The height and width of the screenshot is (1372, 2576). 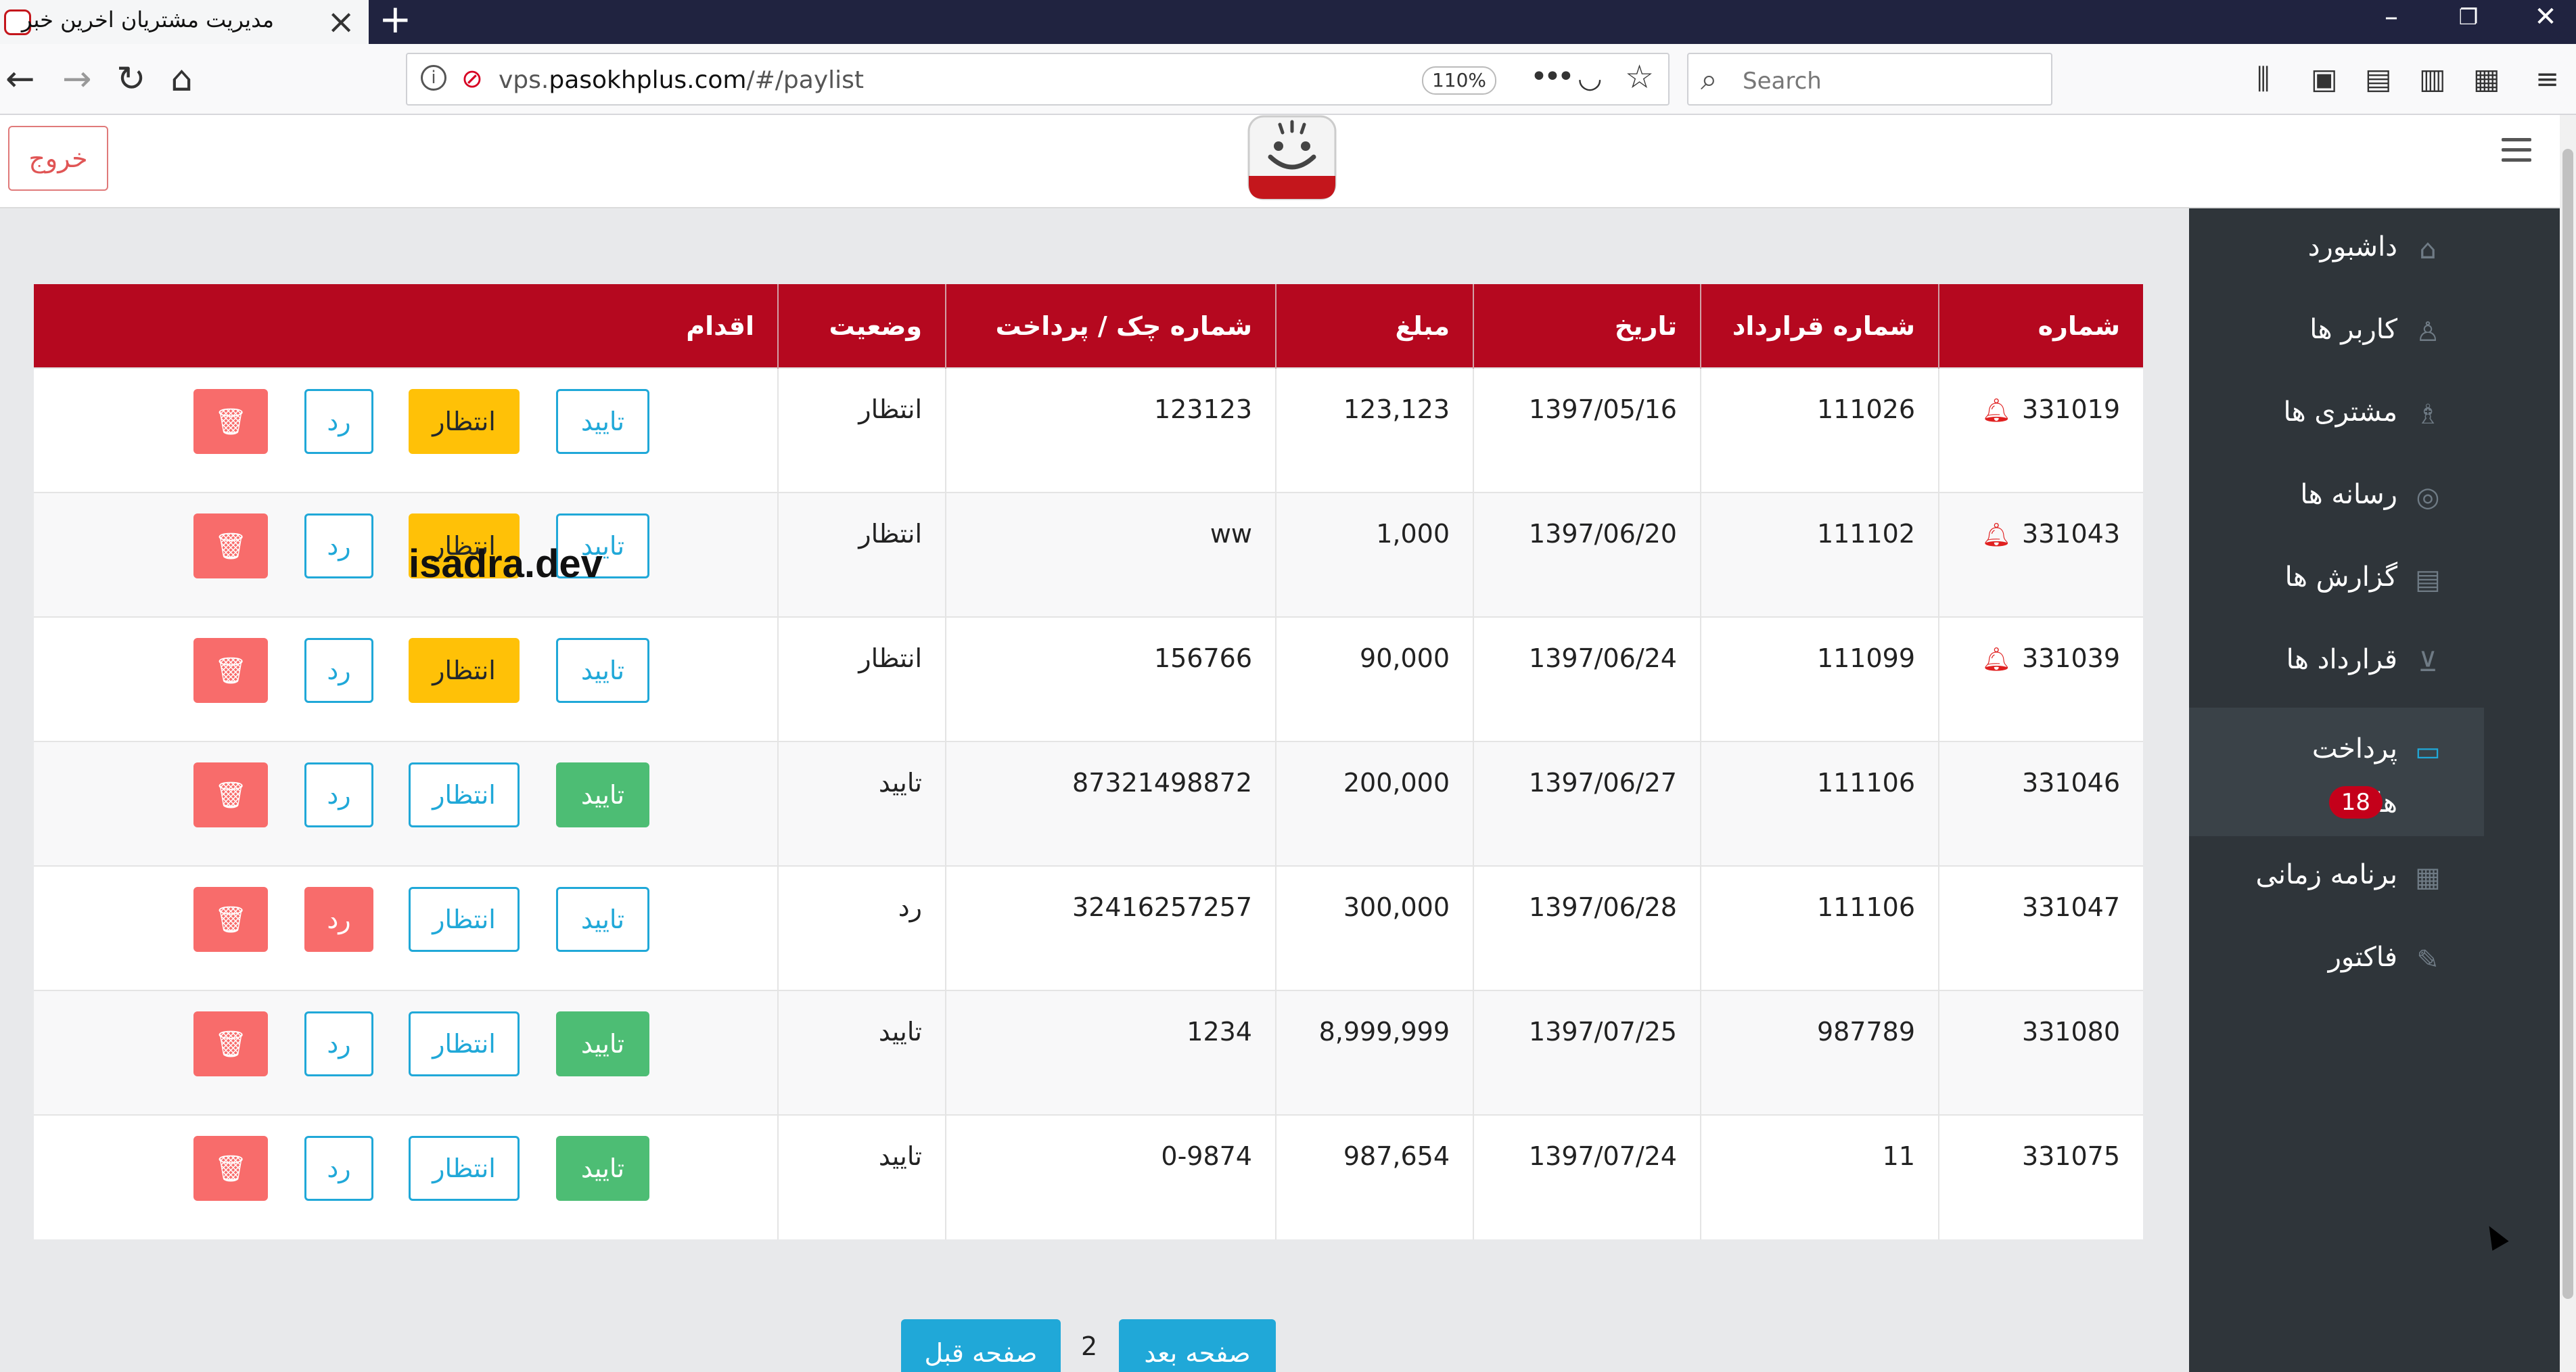 What do you see at coordinates (981, 1345) in the screenshot?
I see `previous-page-button: صفحه قبل` at bounding box center [981, 1345].